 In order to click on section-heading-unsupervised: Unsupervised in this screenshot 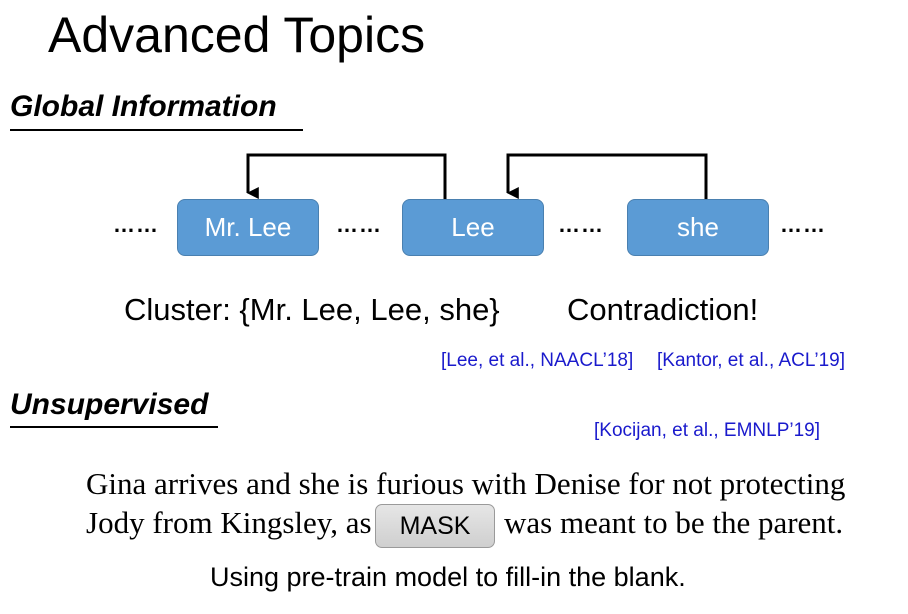, I will do `click(109, 404)`.